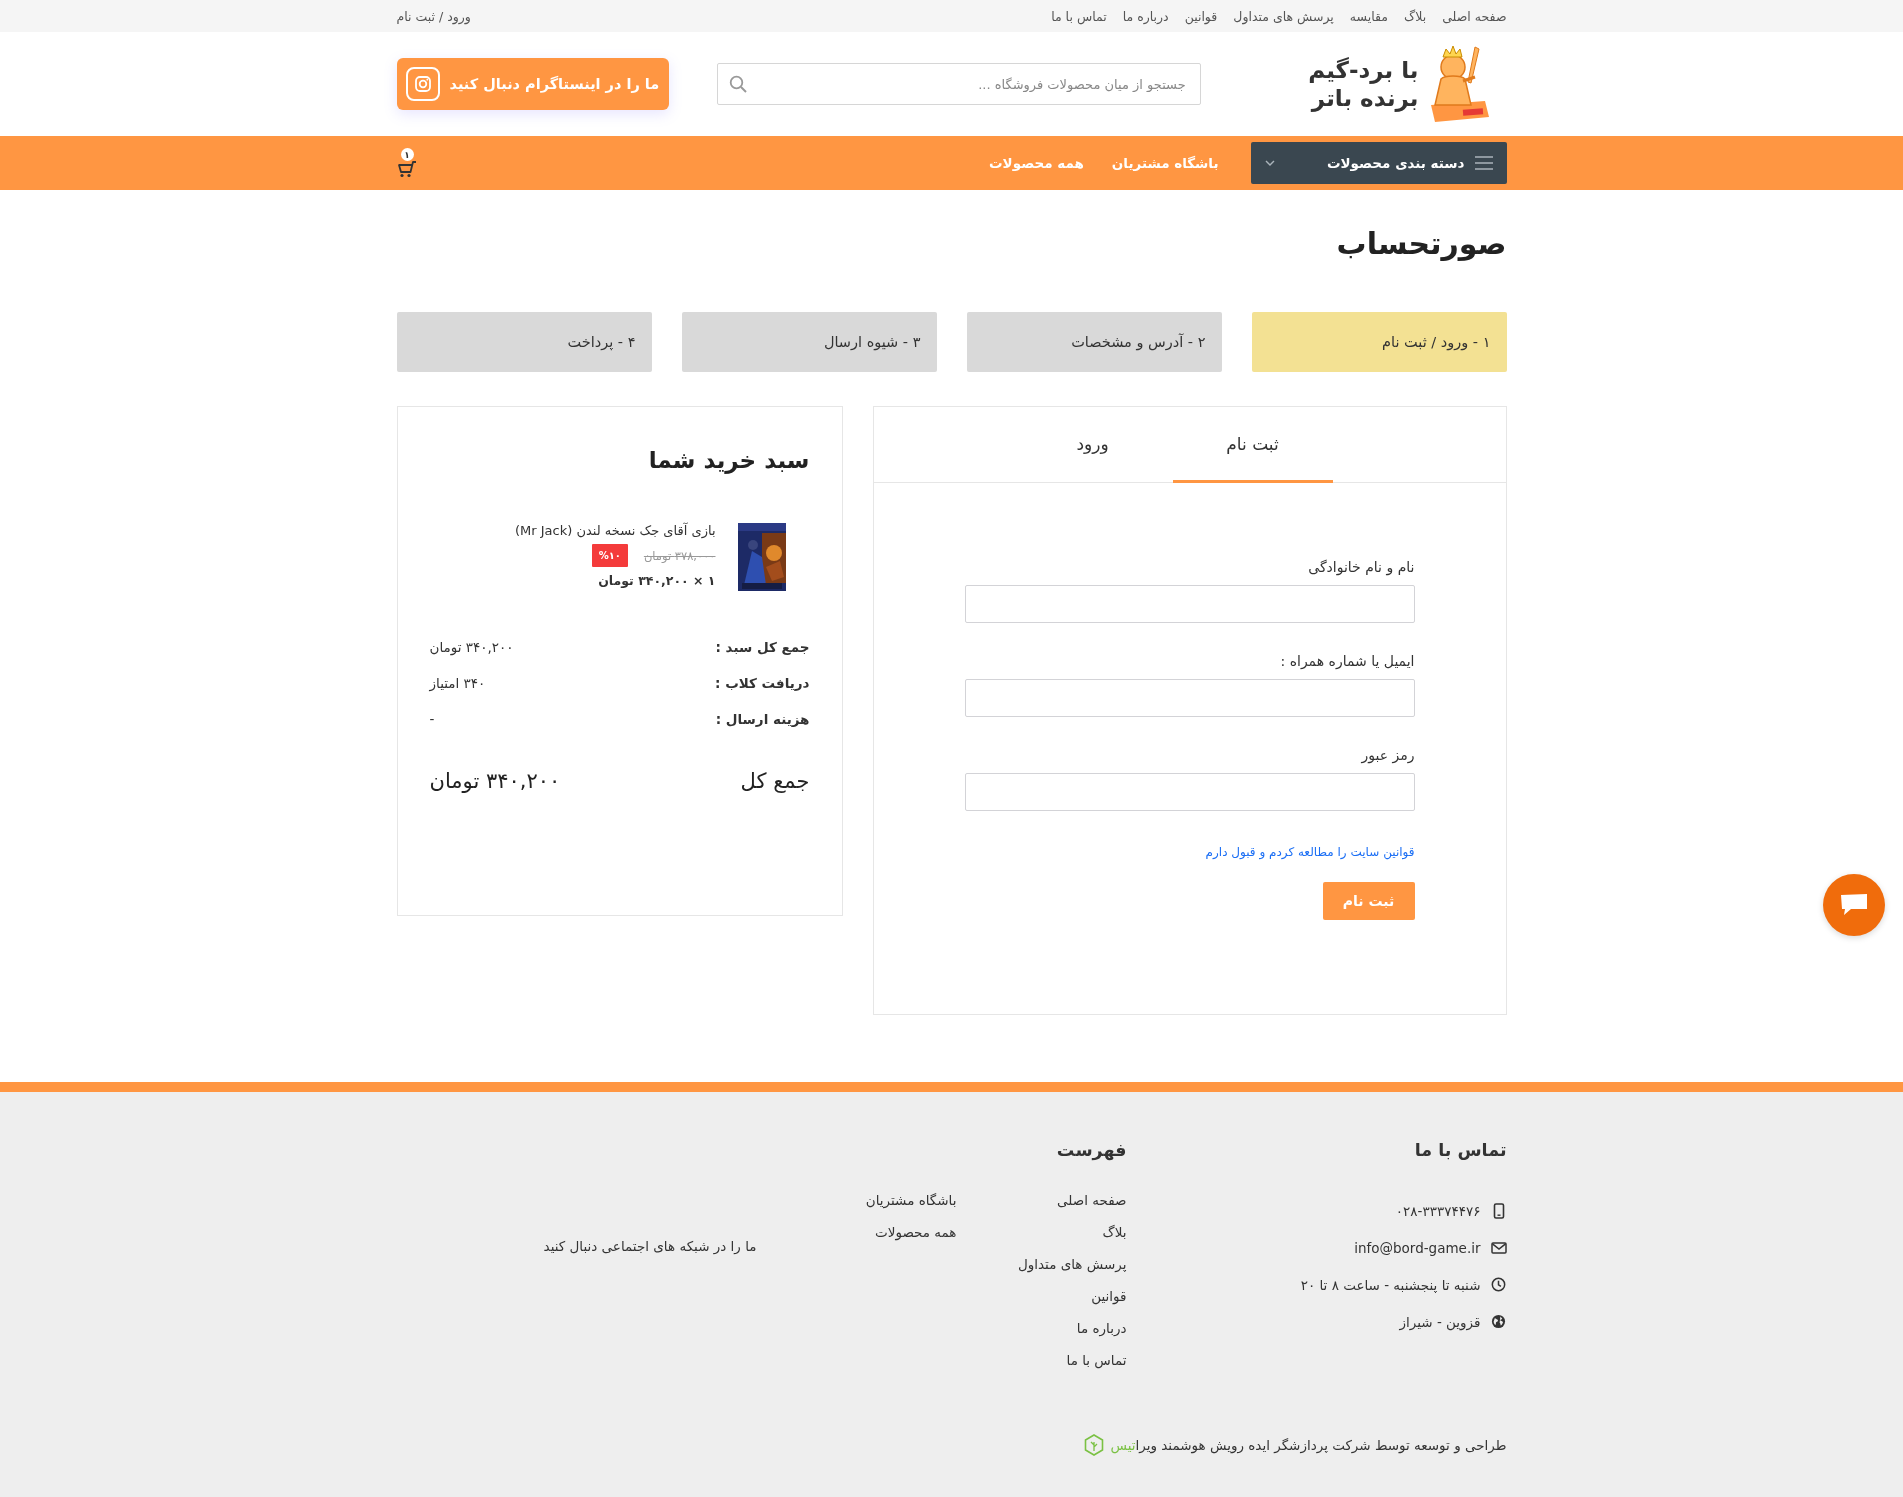 The width and height of the screenshot is (1903, 1497). What do you see at coordinates (1094, 342) in the screenshot?
I see `checkout-step: ۲ - آدرس و مشخصات` at bounding box center [1094, 342].